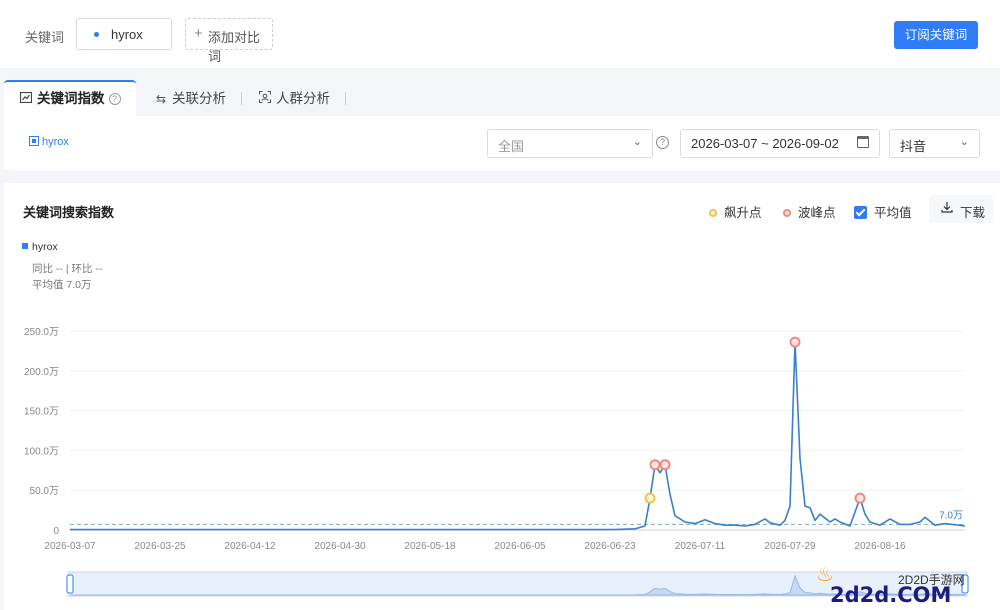  I want to click on x-tick-label: 2026-08-16, so click(880, 546).